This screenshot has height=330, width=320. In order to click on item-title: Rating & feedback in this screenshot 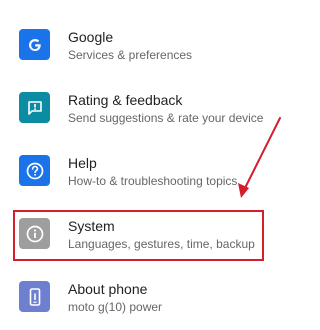, I will do `click(125, 100)`.